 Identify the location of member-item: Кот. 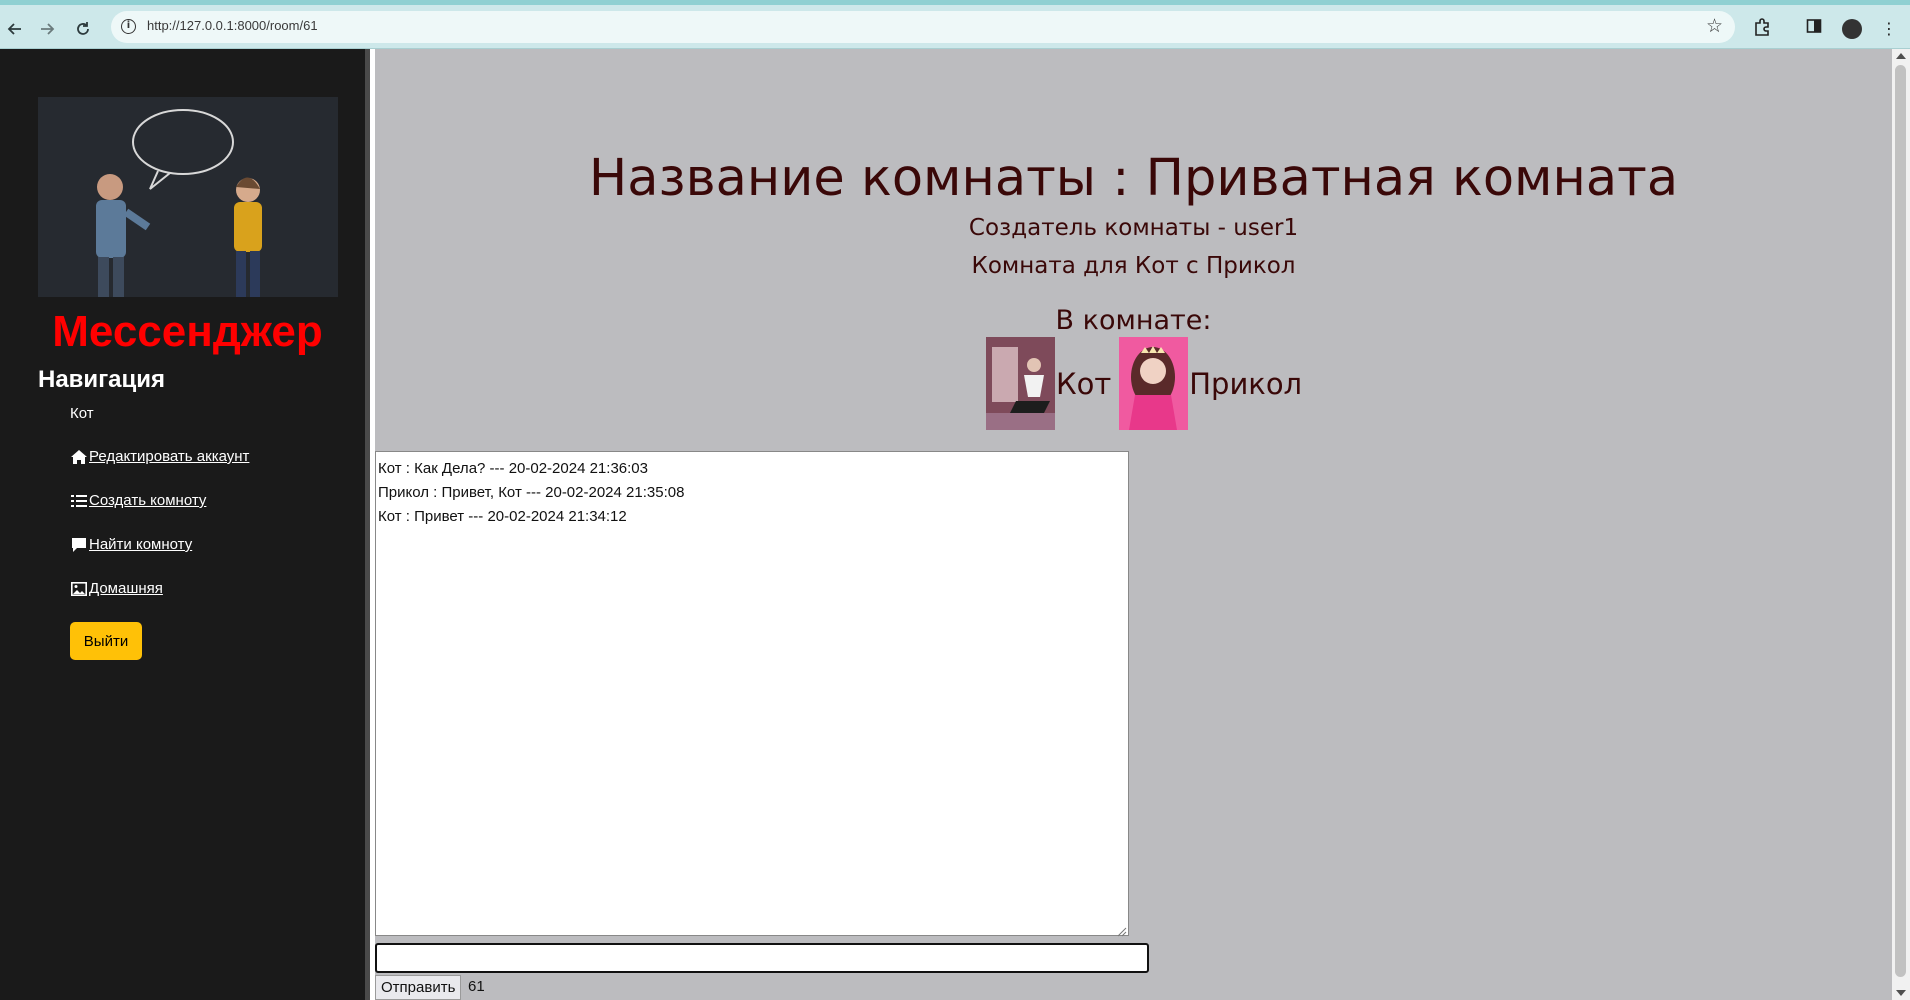
(1048, 383).